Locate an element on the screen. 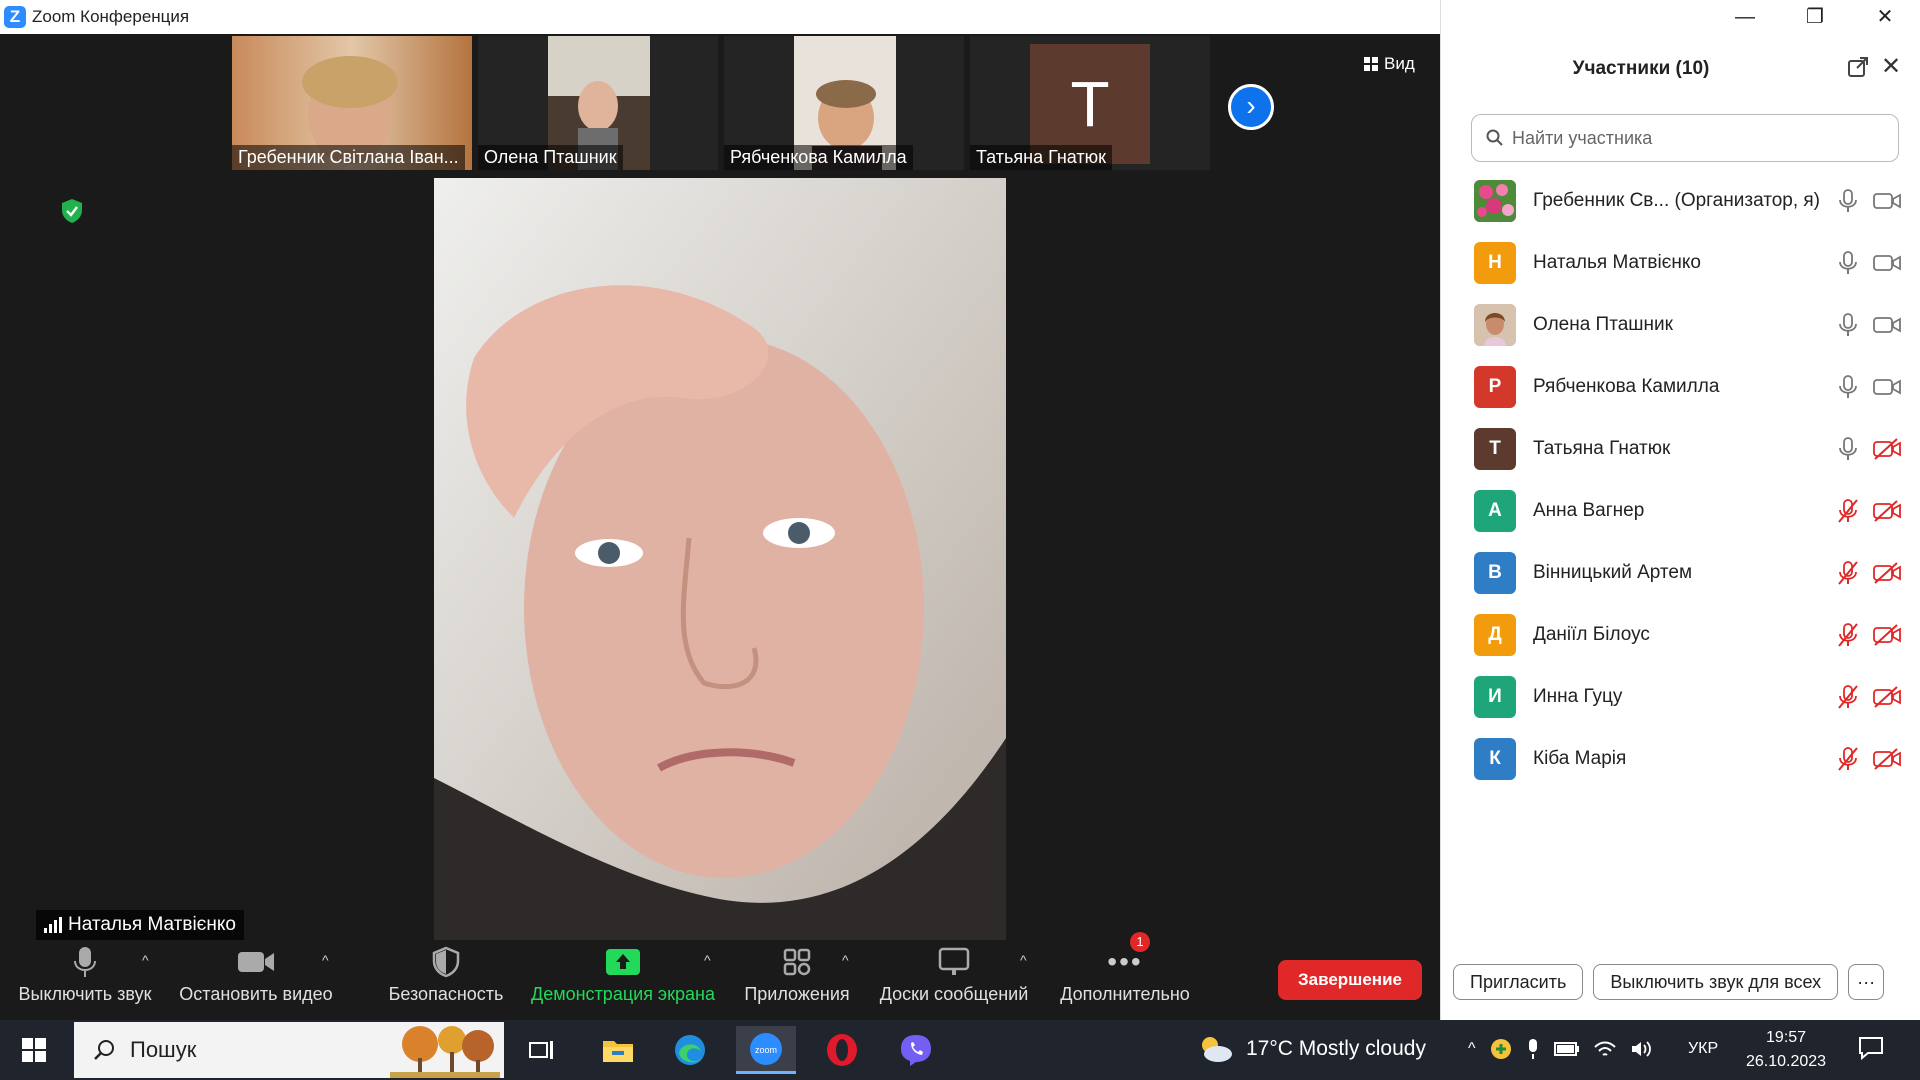 The height and width of the screenshot is (1080, 1920). participant-row: Т Татьяна Гнатюк is located at coordinates (1680, 449).